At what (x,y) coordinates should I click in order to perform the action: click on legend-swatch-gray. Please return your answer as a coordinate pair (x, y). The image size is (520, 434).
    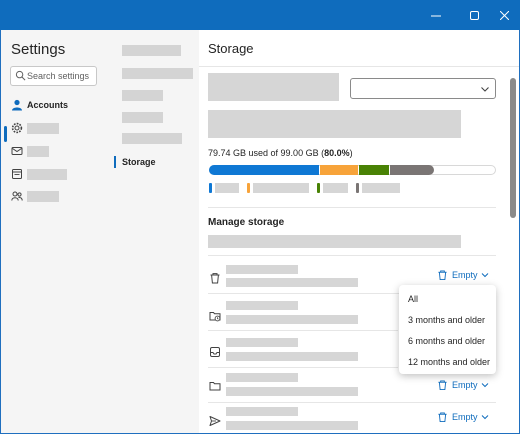
    Looking at the image, I should click on (357, 188).